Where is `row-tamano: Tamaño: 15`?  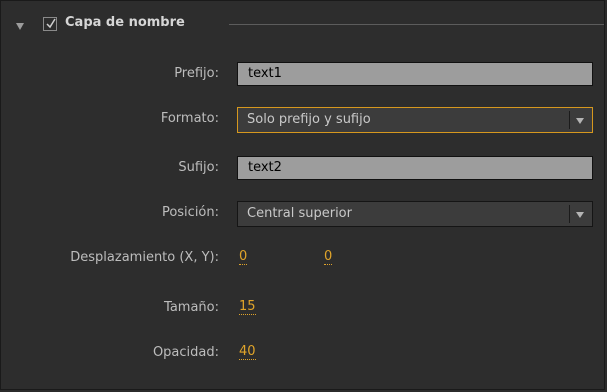 row-tamano: Tamaño: 15 is located at coordinates (302, 309).